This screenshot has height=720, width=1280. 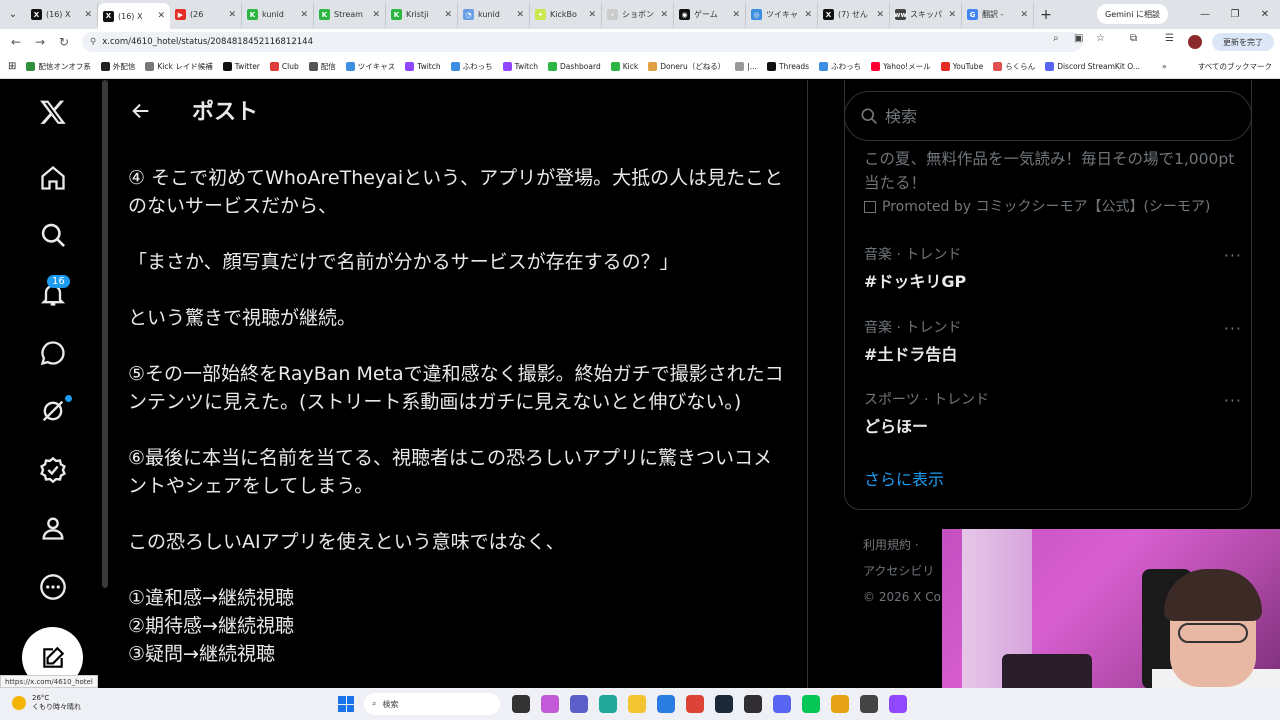 I want to click on browser-tab: G 翻訳 - ✕, so click(x=998, y=14).